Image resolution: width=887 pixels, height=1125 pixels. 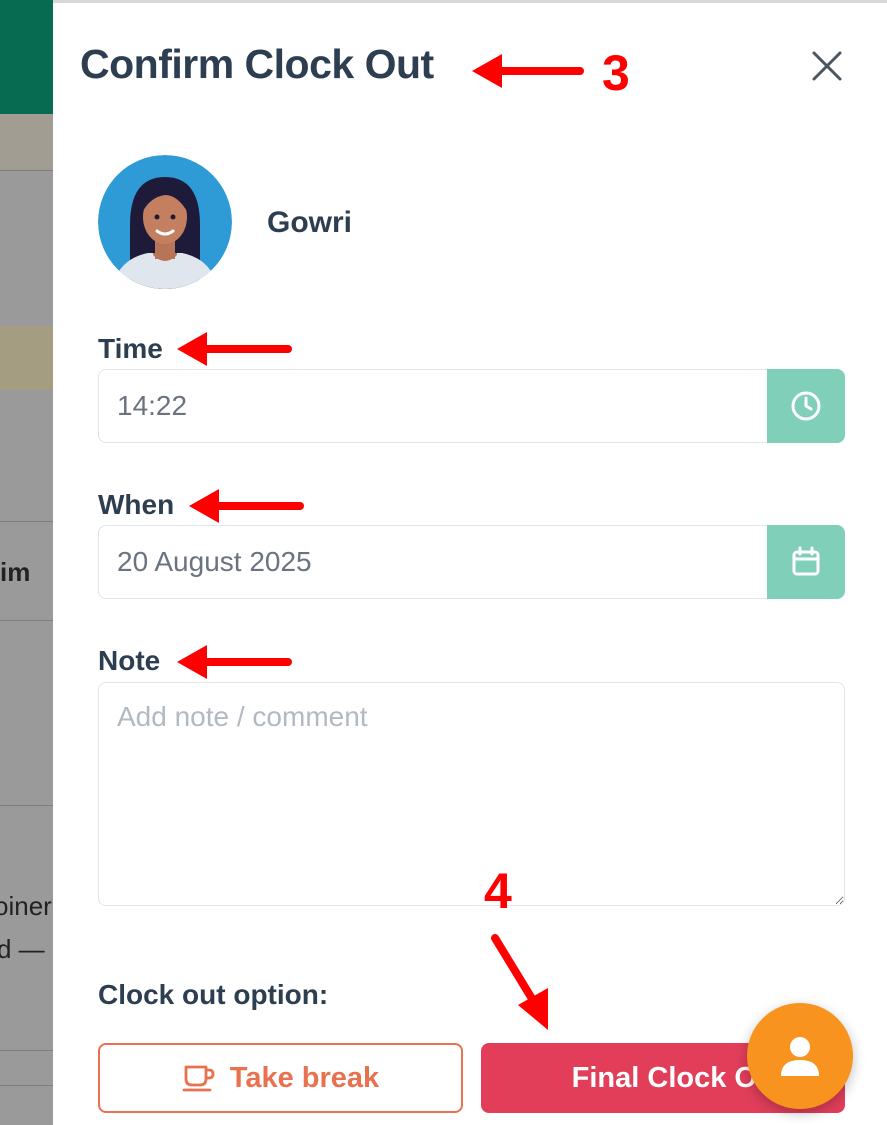 What do you see at coordinates (432, 406) in the screenshot?
I see `time-input` at bounding box center [432, 406].